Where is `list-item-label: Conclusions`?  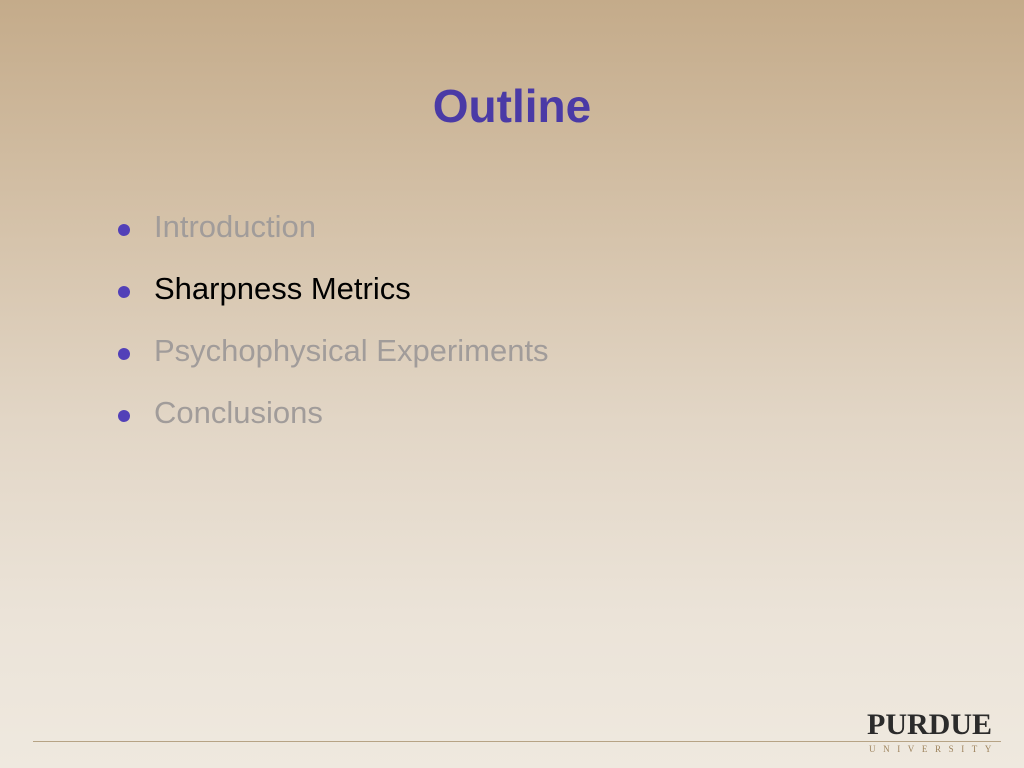
list-item-label: Conclusions is located at coordinates (238, 412).